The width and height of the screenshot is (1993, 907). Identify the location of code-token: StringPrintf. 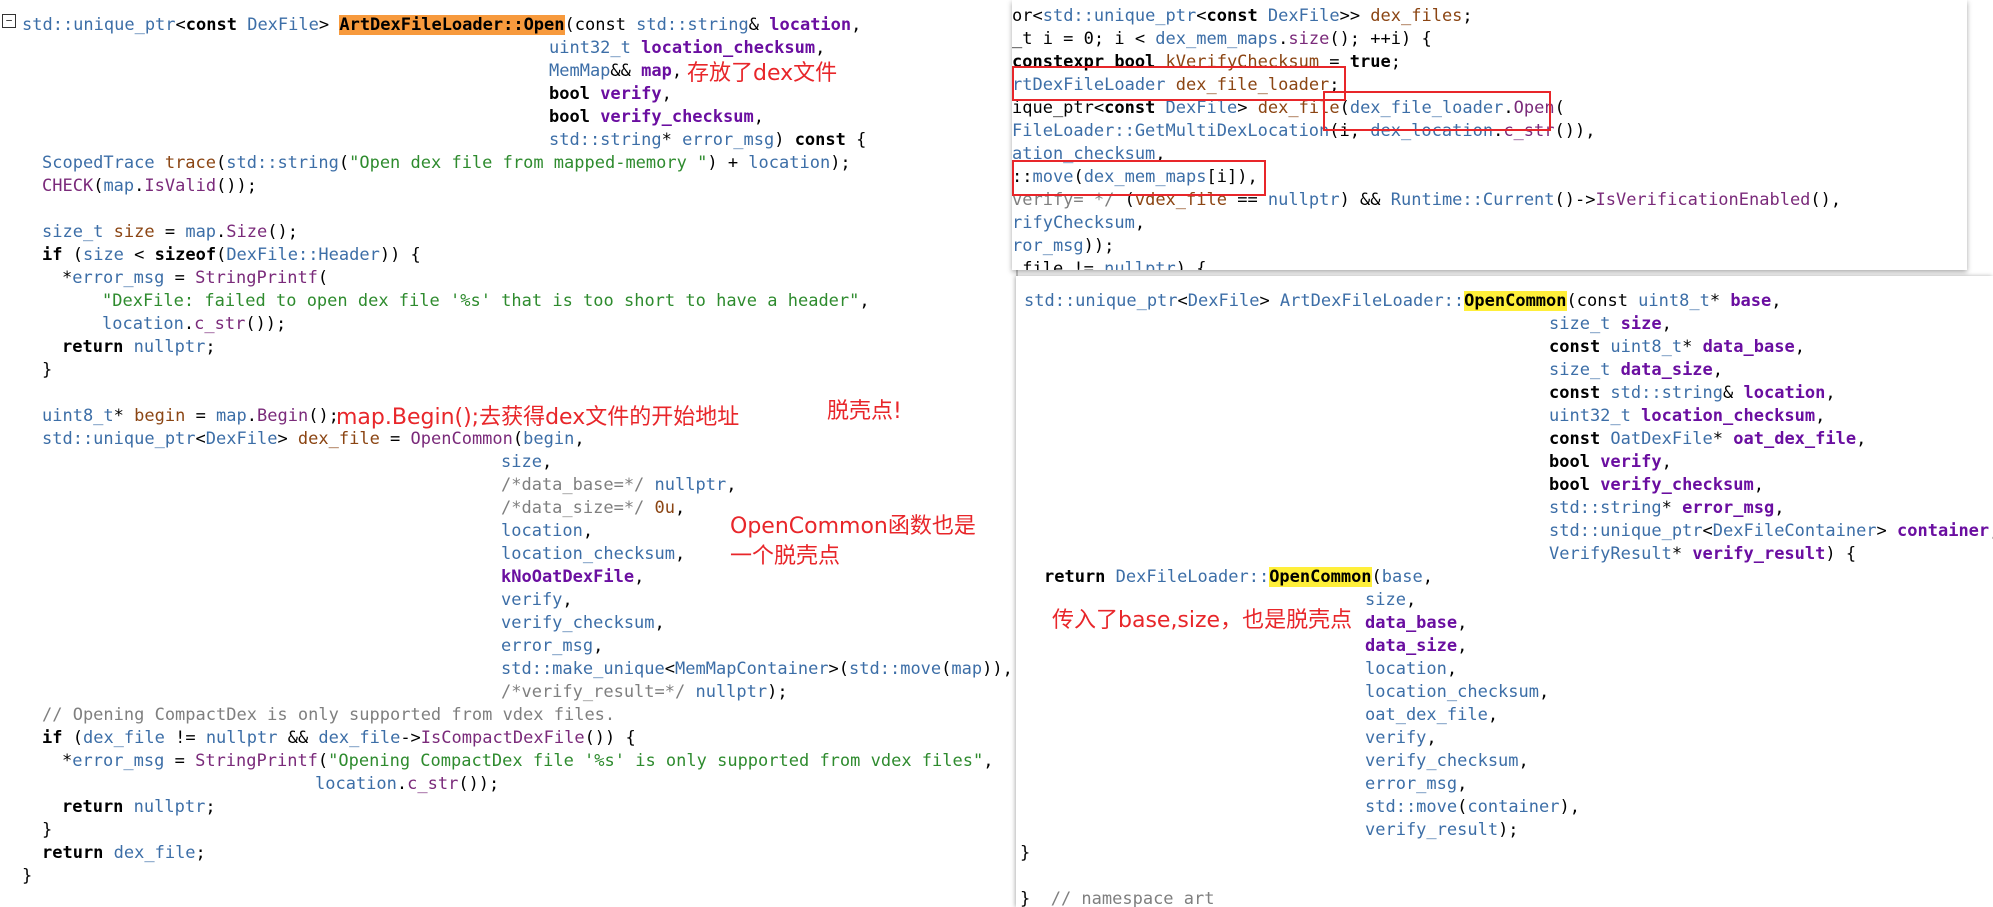
(256, 278).